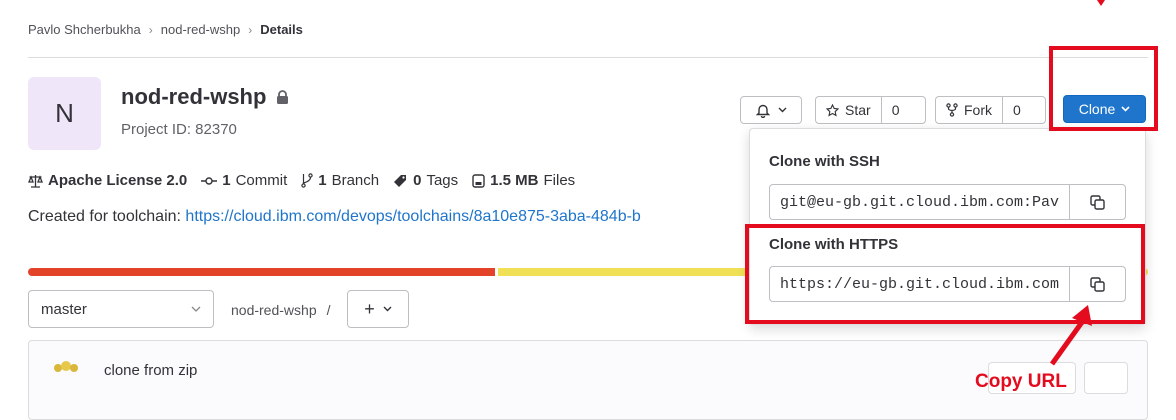 The image size is (1176, 420). Describe the element at coordinates (1077, 183) in the screenshot. I see `annotation-arrows` at that location.